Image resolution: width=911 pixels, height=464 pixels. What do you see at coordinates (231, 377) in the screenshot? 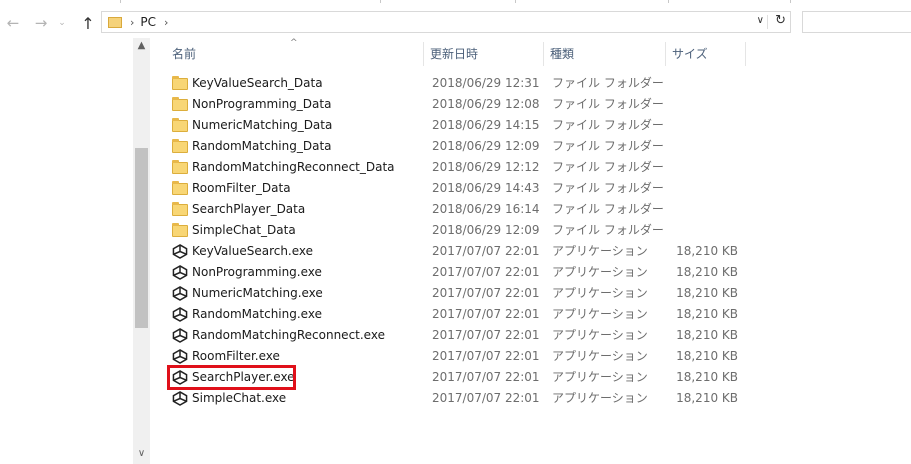
I see `highlight-box` at bounding box center [231, 377].